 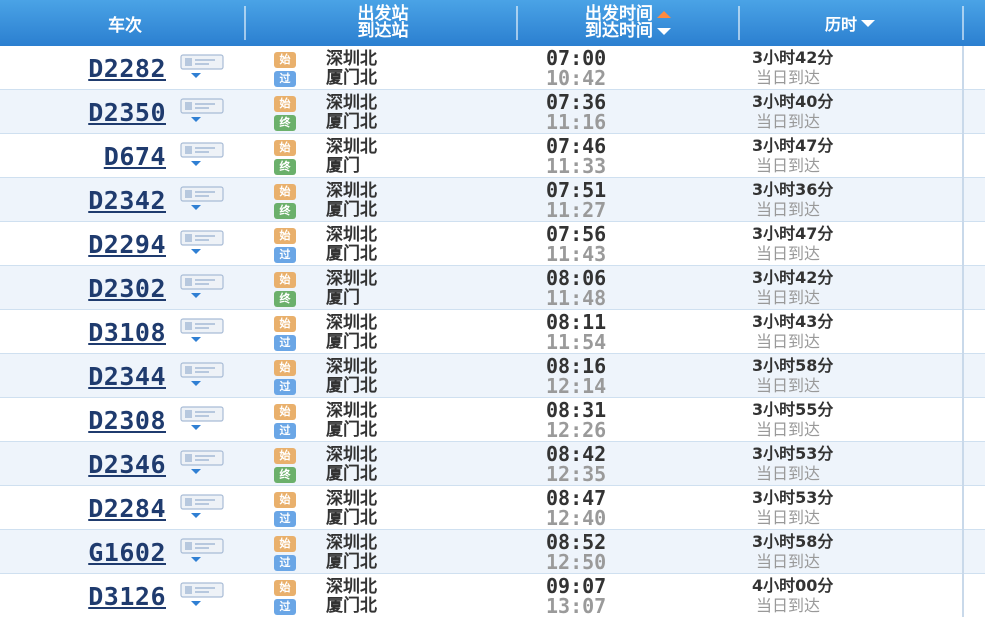 I want to click on train-number-link: G1602, so click(x=83, y=552).